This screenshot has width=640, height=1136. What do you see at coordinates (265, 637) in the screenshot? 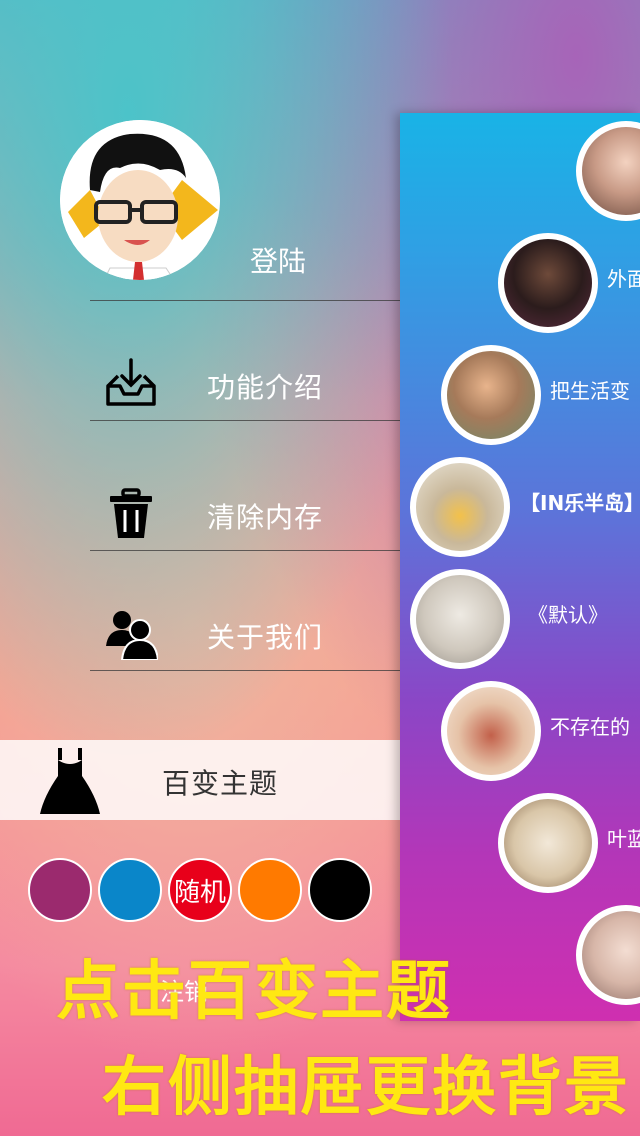
I see `menu-item-about-label: 关于我们` at bounding box center [265, 637].